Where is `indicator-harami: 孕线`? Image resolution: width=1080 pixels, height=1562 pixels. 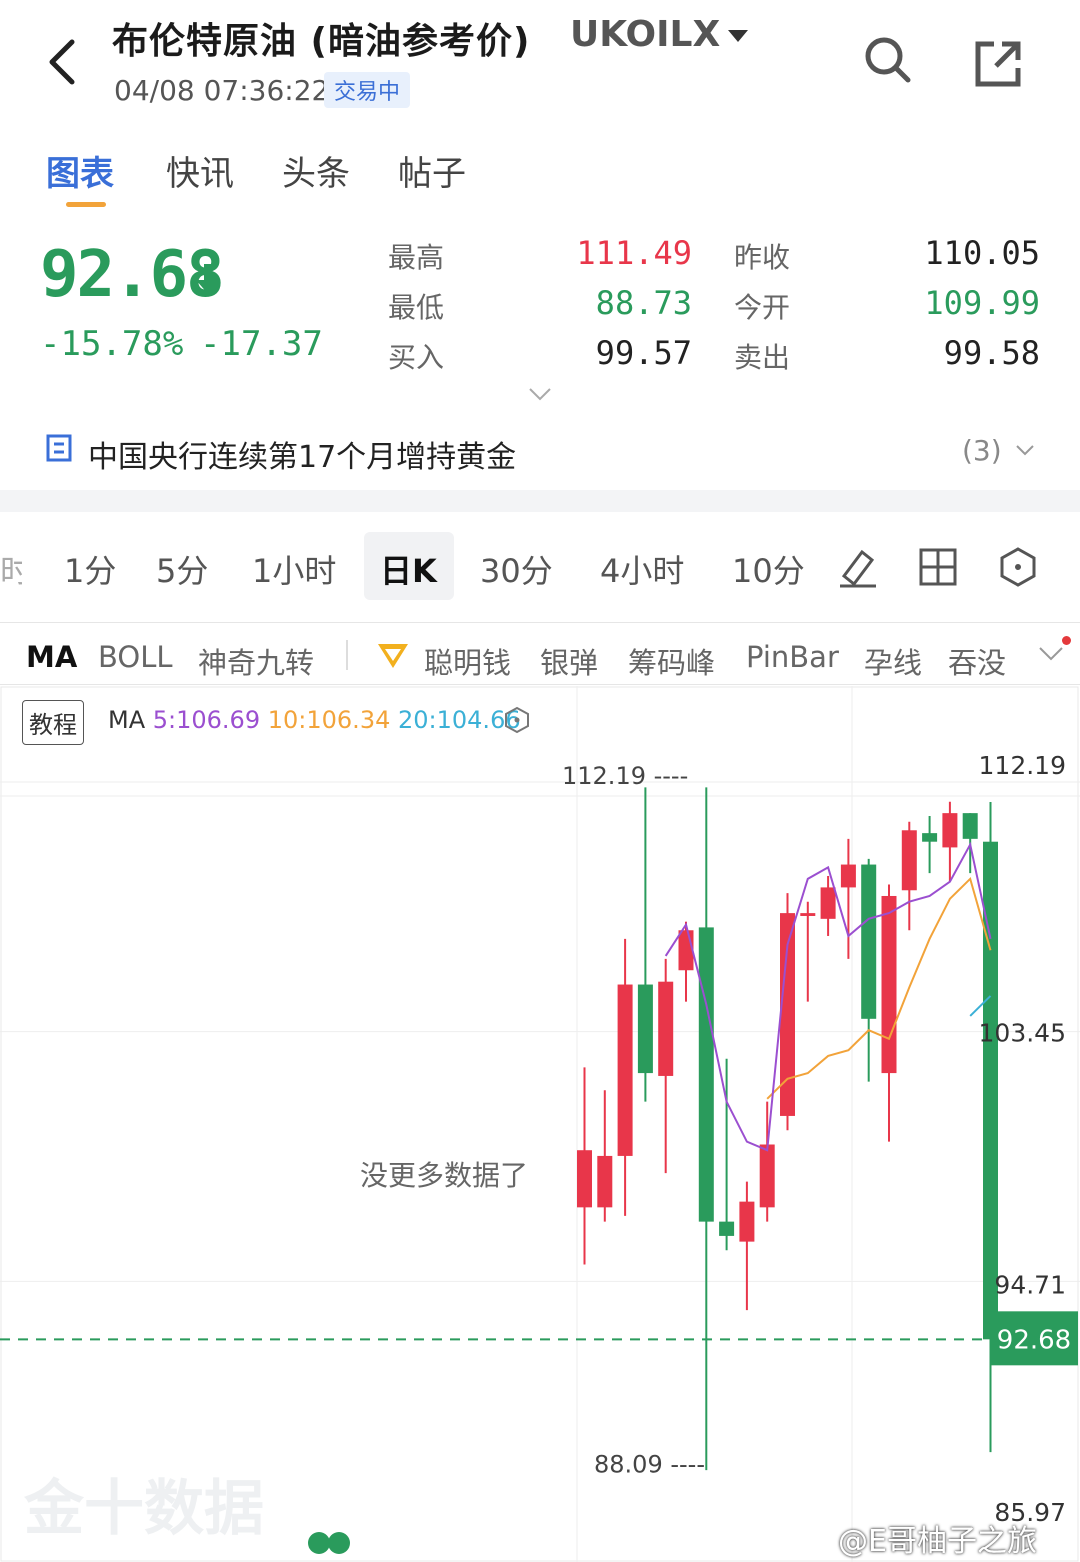 indicator-harami: 孕线 is located at coordinates (893, 661).